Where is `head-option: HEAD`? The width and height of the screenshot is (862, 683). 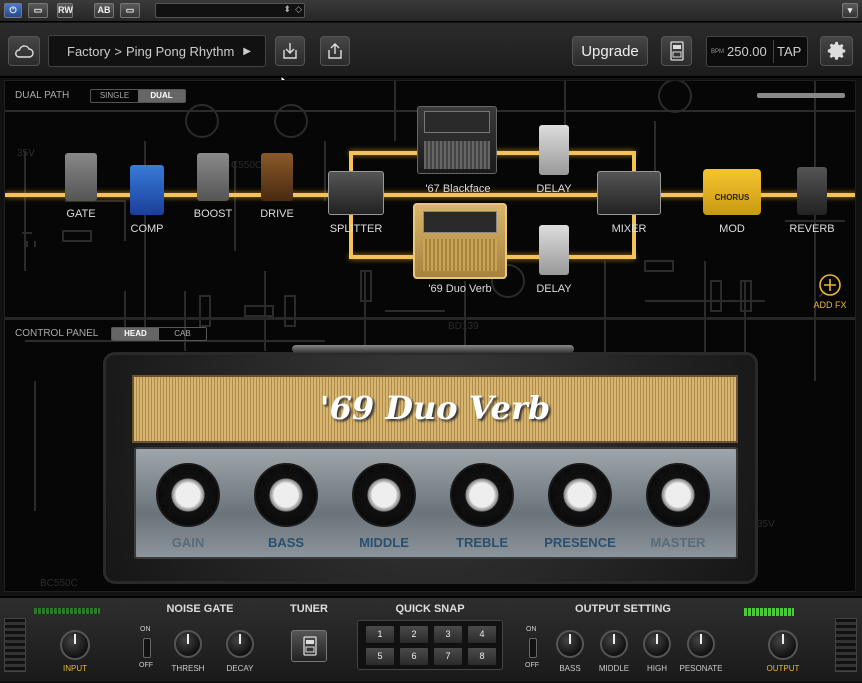 head-option: HEAD is located at coordinates (135, 334).